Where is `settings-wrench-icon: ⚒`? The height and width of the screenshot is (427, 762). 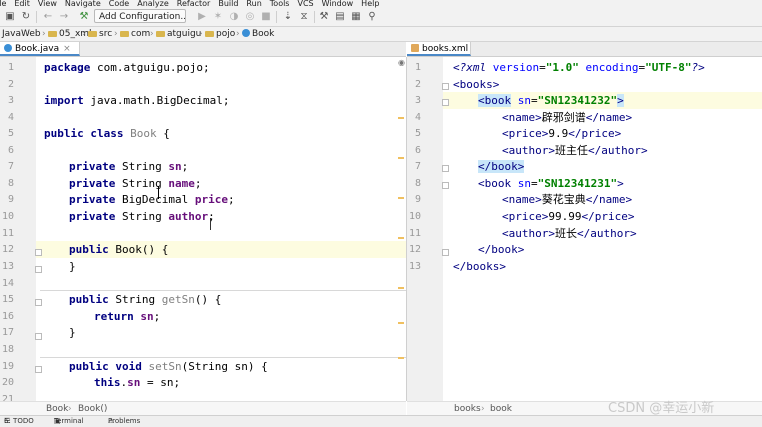 settings-wrench-icon: ⚒ is located at coordinates (324, 17).